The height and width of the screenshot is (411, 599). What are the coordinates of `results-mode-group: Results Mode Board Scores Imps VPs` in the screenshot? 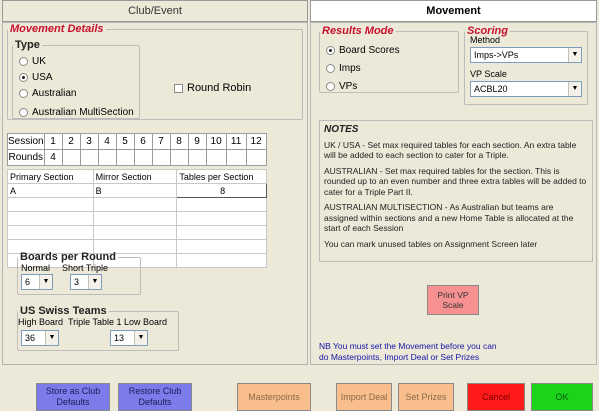 It's located at (389, 59).